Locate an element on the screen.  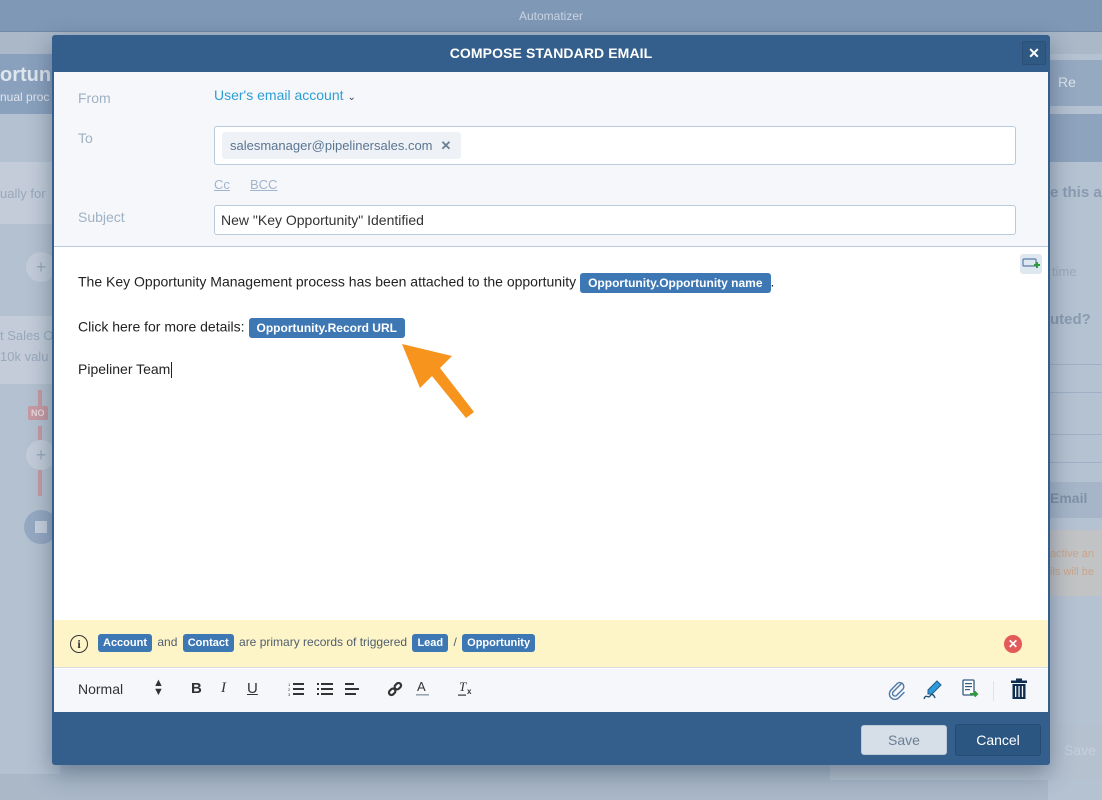
close-circle-icon: ✕ is located at coordinates (1013, 644).